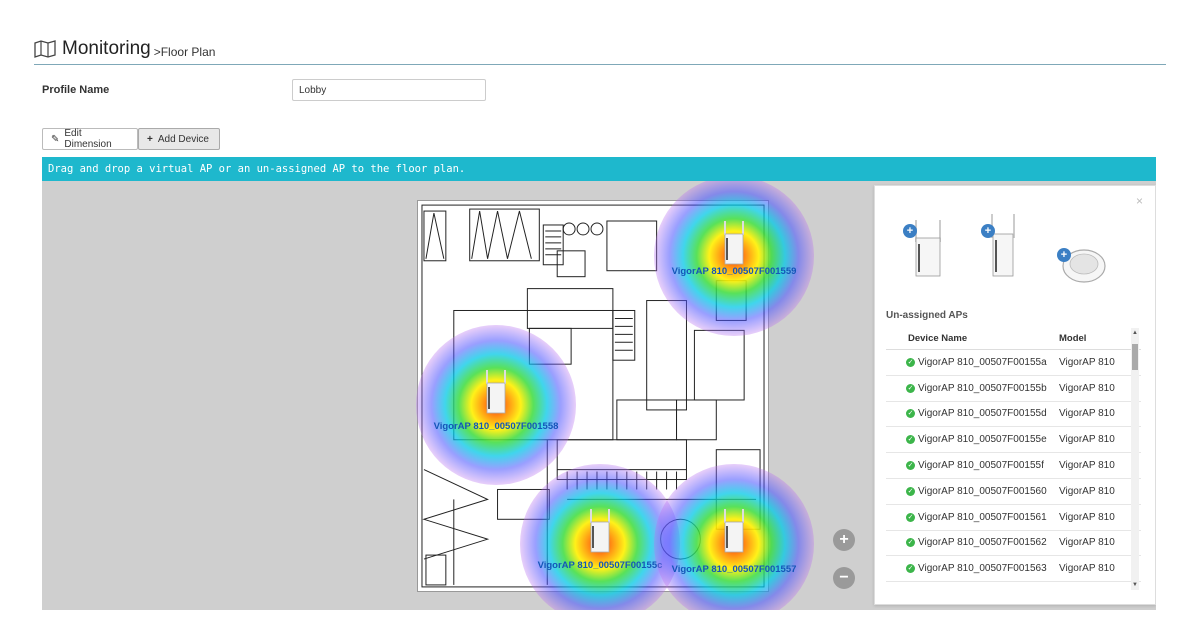 This screenshot has width=1200, height=644. What do you see at coordinates (1073, 338) in the screenshot?
I see `model-header: Model` at bounding box center [1073, 338].